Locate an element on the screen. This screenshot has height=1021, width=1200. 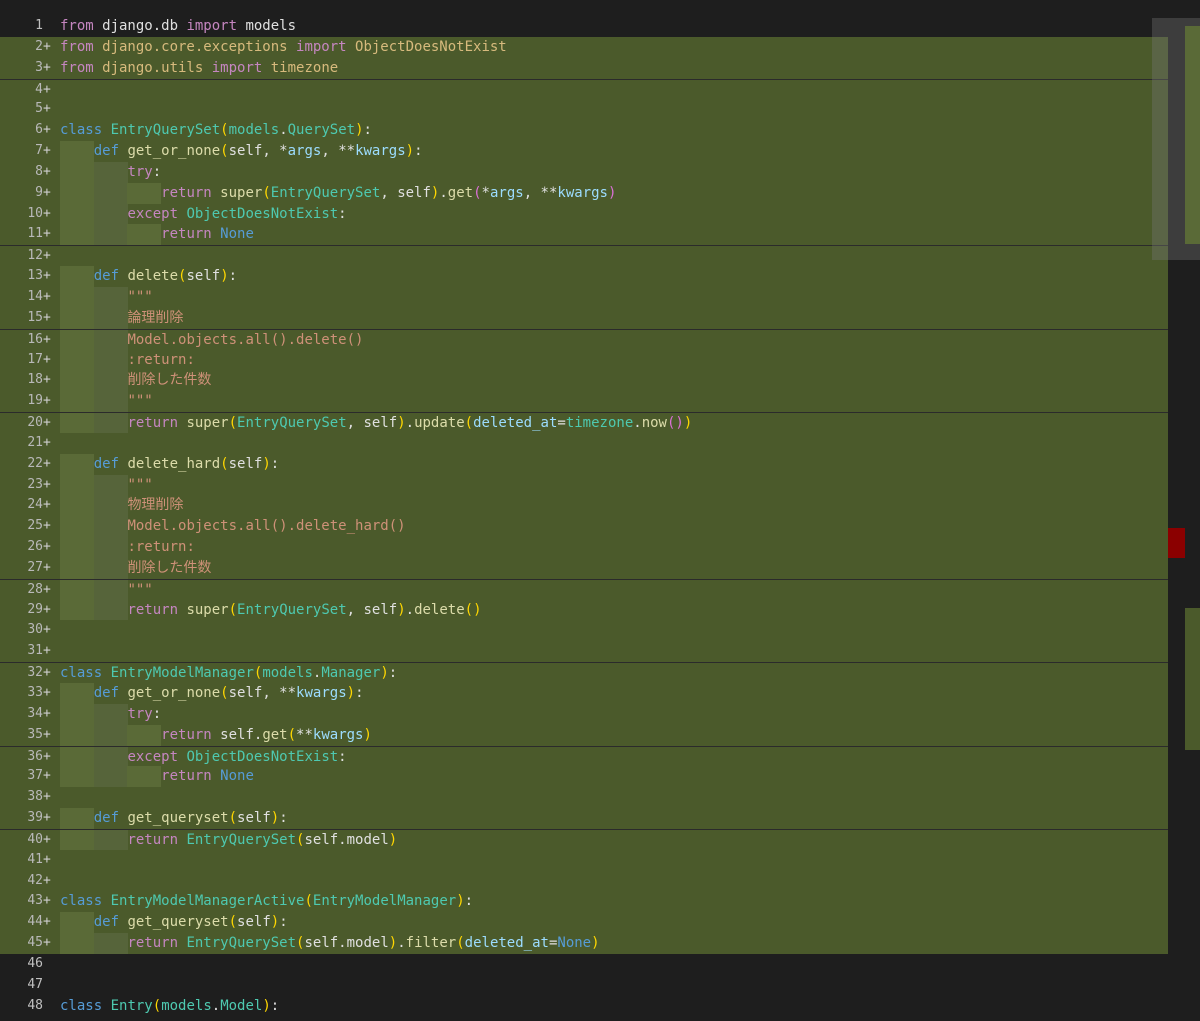
code-line: 44+ def get_queryset(self): is located at coordinates (584, 923).